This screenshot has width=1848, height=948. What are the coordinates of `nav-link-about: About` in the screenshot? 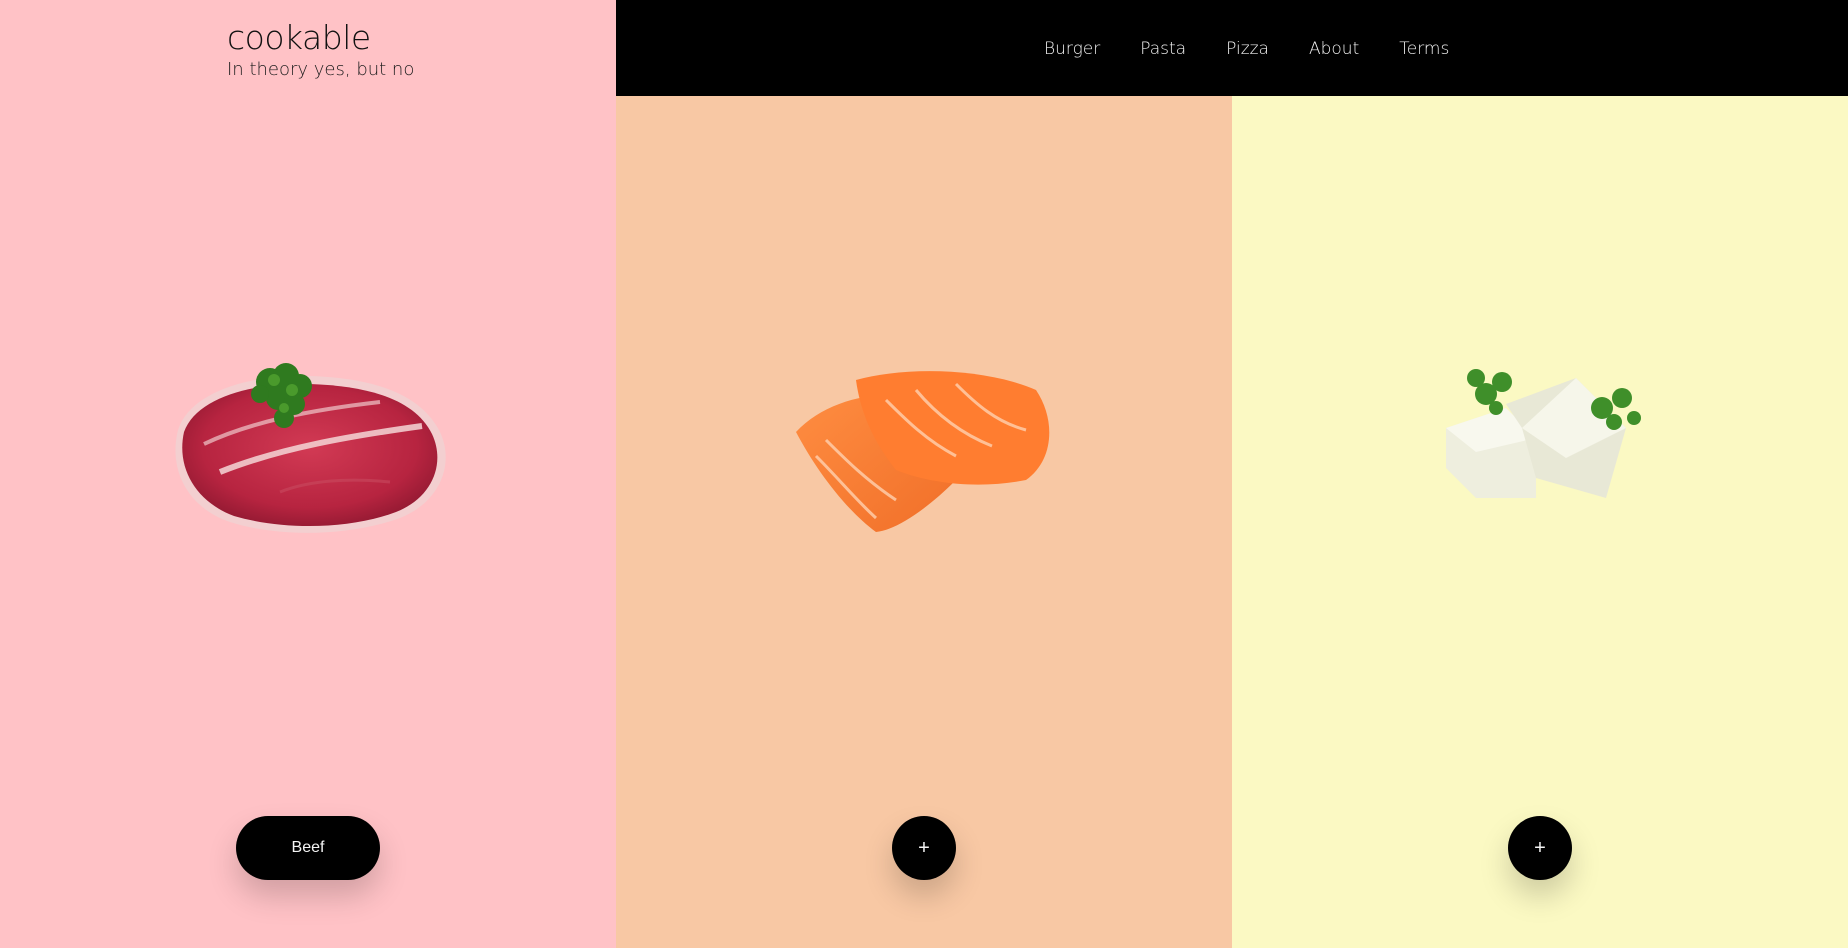 It's located at (1334, 49).